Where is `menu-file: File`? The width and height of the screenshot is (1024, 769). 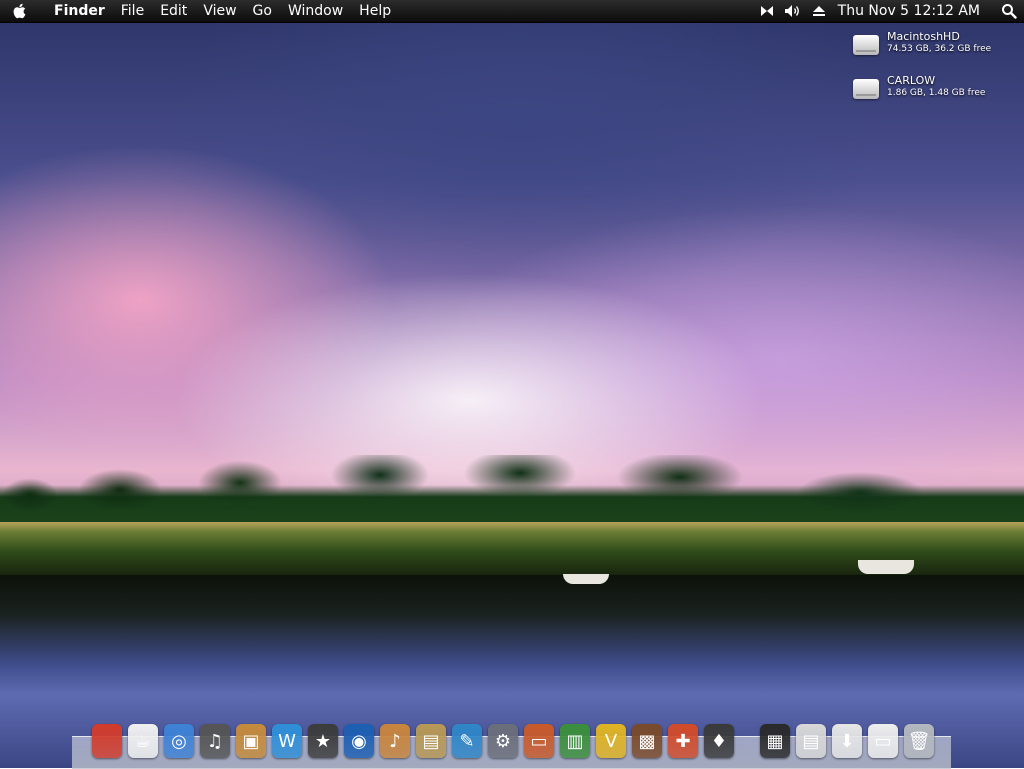
menu-file: File is located at coordinates (132, 11).